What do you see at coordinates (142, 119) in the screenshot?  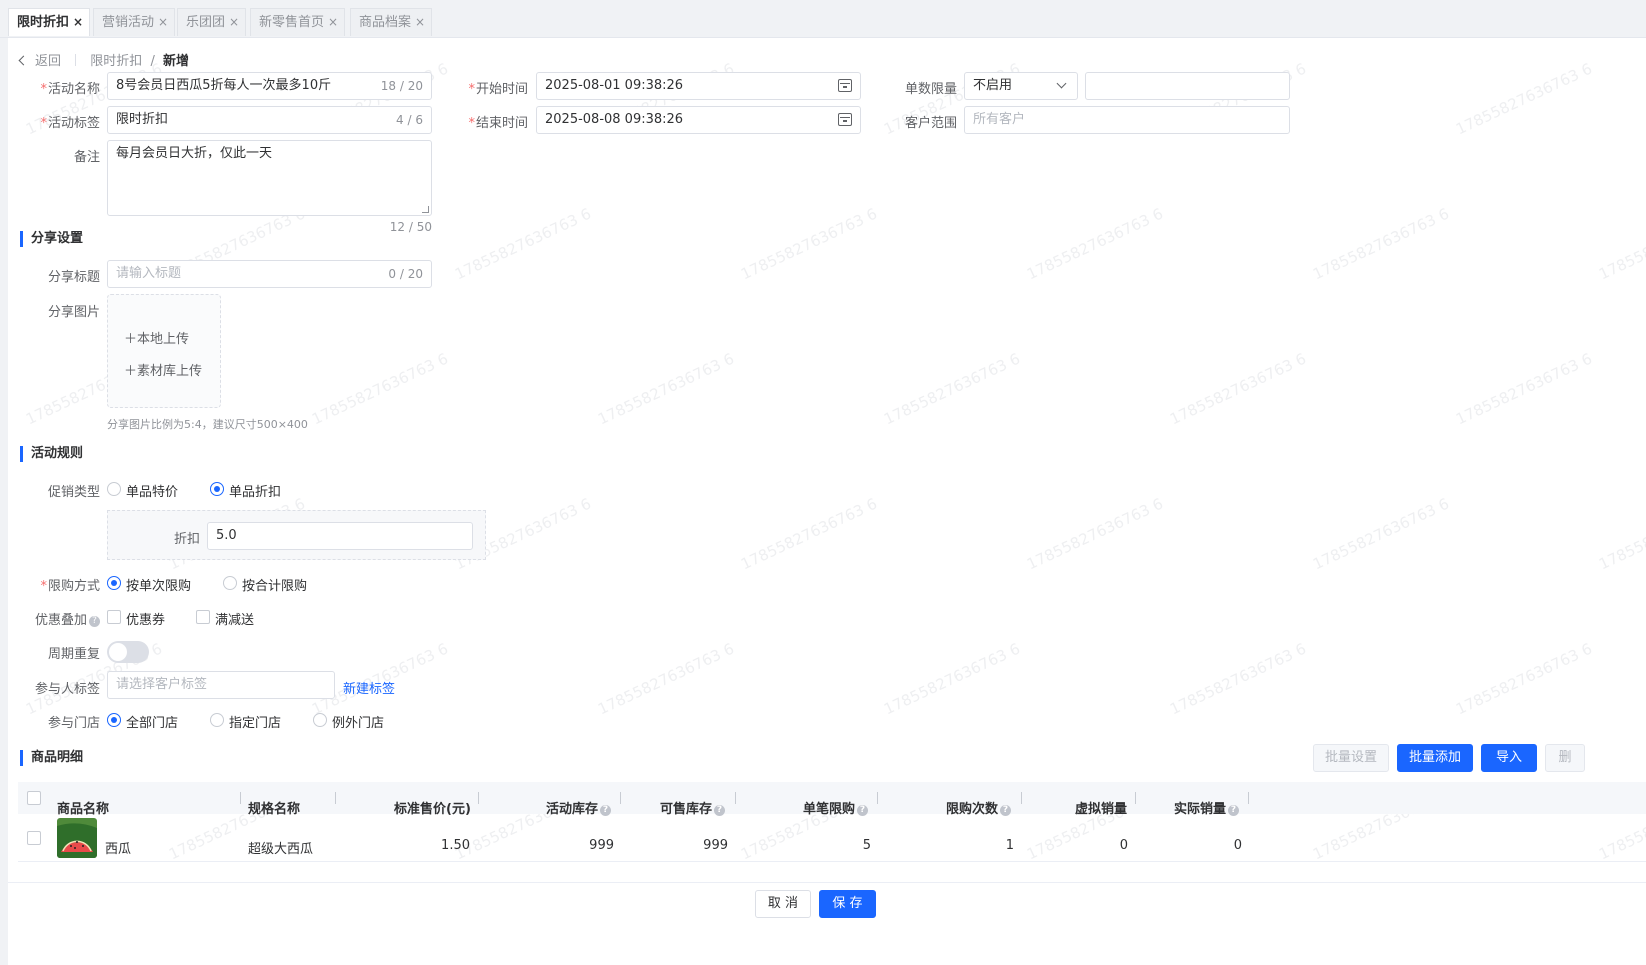 I see `activity-tag-value: 限时折扣` at bounding box center [142, 119].